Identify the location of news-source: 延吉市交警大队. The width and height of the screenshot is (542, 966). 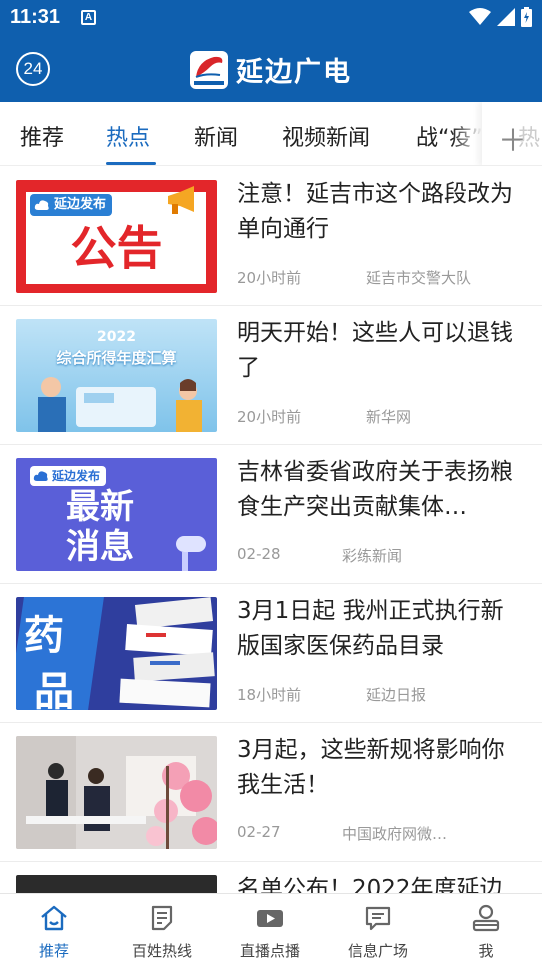
(419, 278).